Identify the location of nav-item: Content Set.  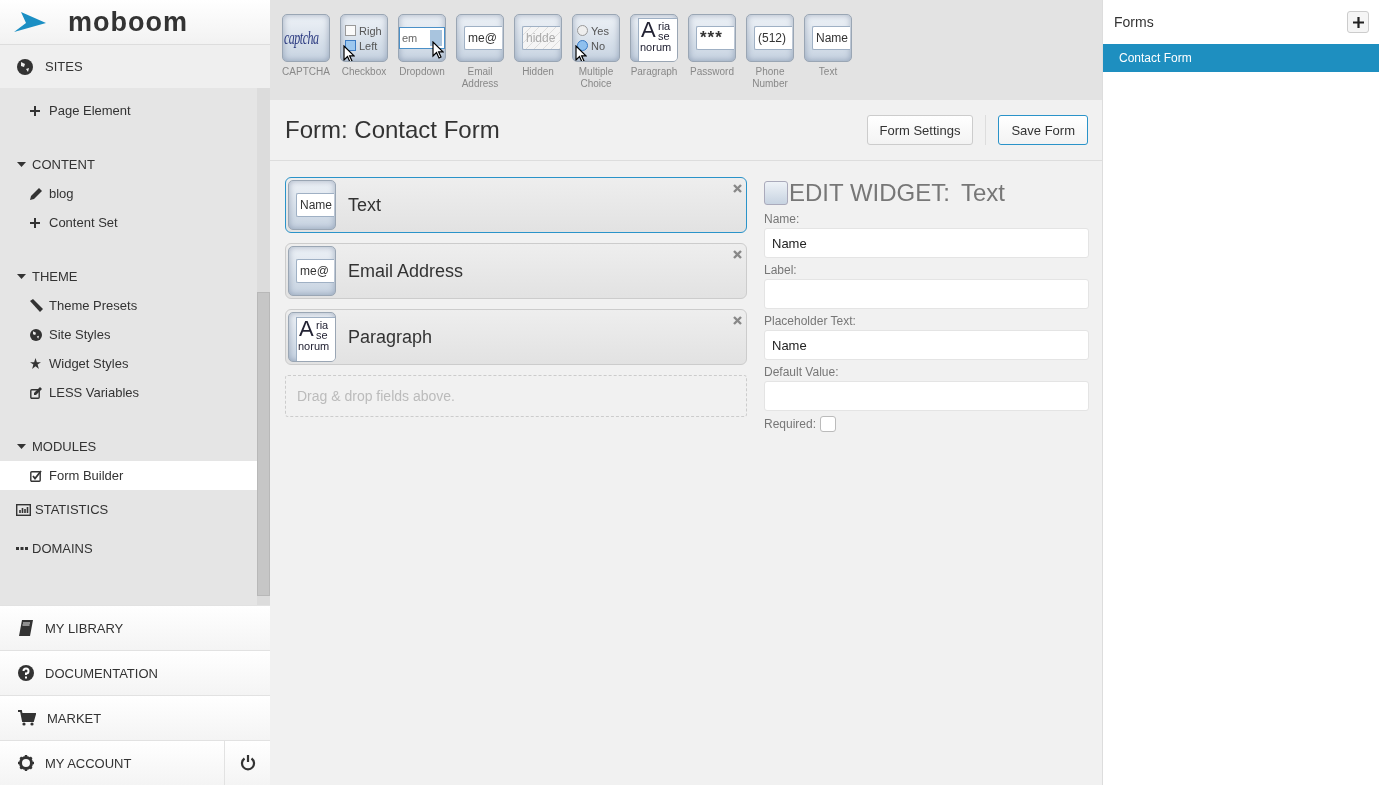
(128, 222).